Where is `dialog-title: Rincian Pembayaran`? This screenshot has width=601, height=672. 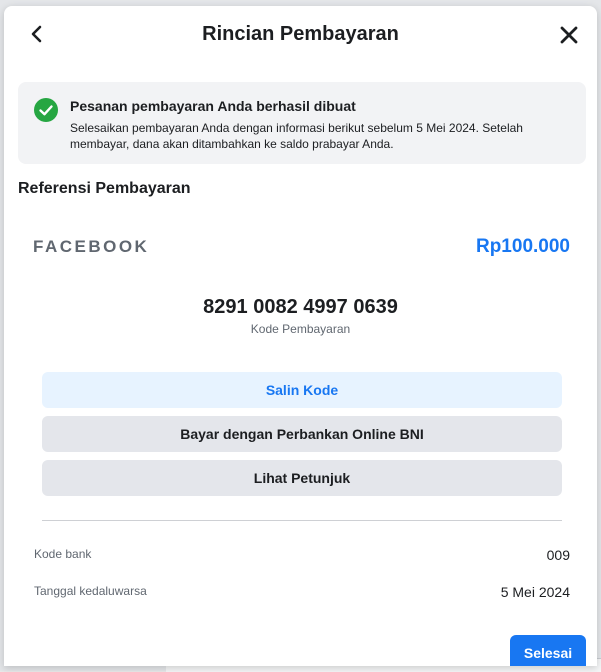
dialog-title: Rincian Pembayaran is located at coordinates (300, 34).